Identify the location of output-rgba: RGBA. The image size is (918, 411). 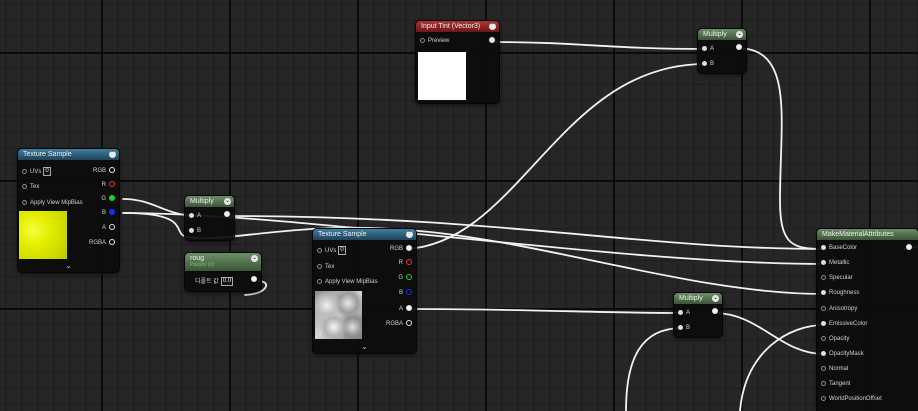
(399, 324).